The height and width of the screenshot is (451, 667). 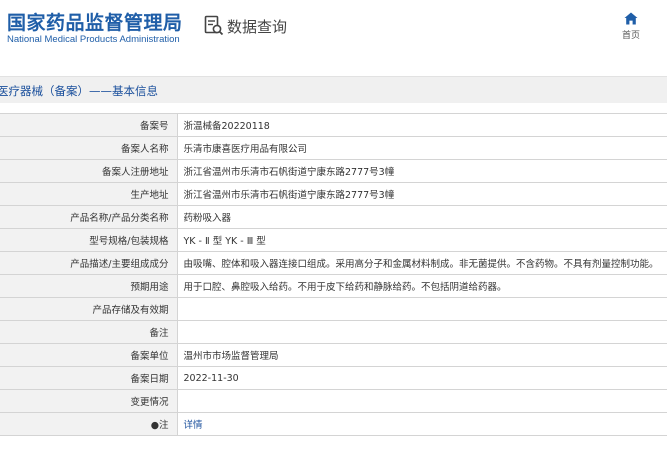 I want to click on home-label: 首页, so click(x=630, y=36).